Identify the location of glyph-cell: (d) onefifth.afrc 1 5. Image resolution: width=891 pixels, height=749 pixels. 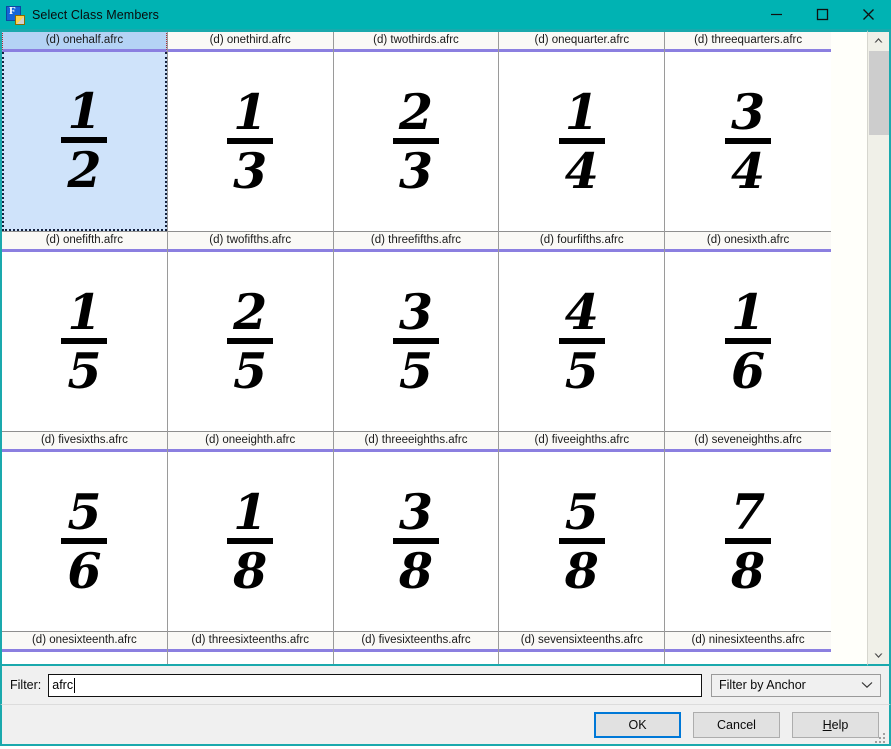
(85, 331).